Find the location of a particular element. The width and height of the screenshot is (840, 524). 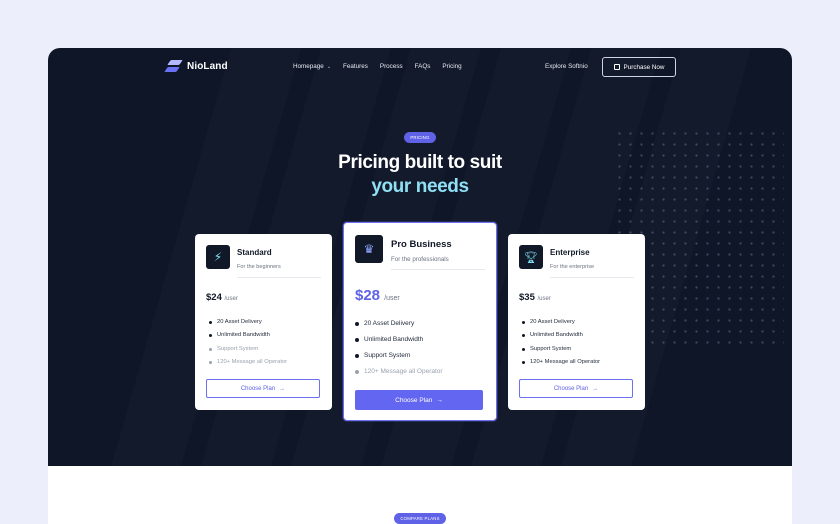

nav-item-pricing: Pricing is located at coordinates (451, 66).